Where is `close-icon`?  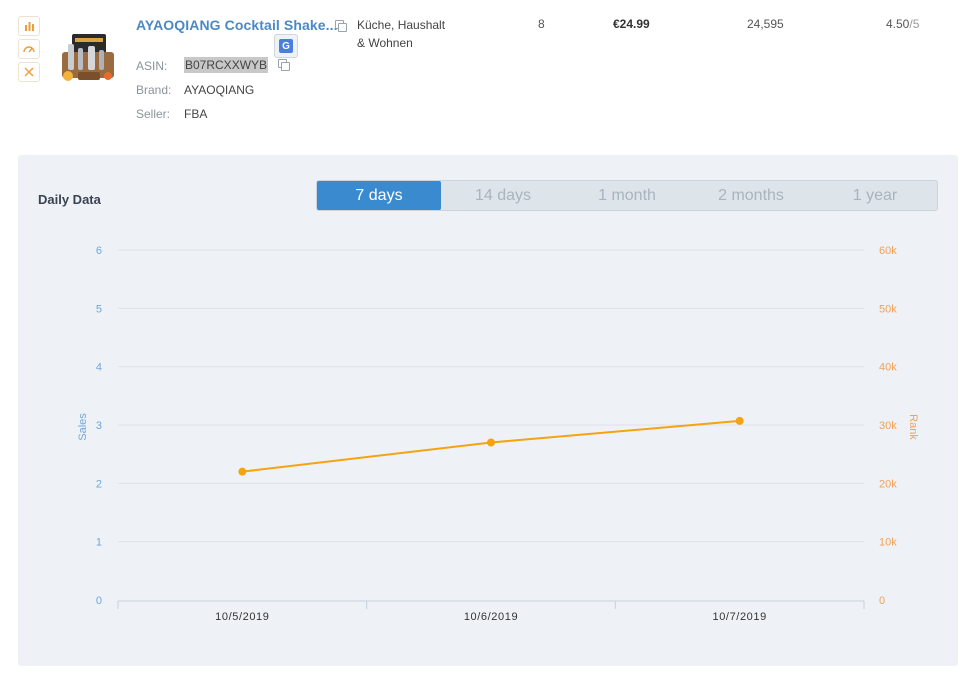
close-icon is located at coordinates (29, 72).